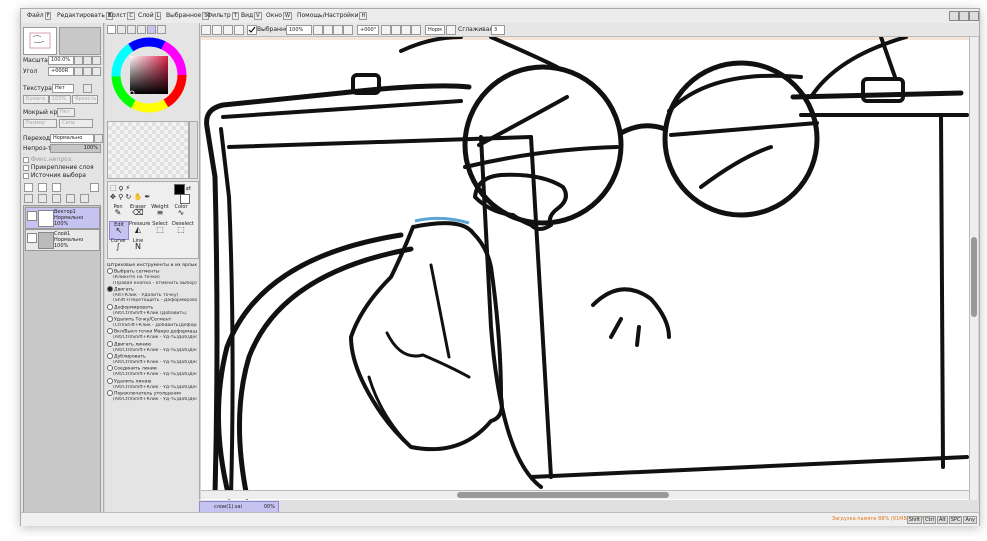 The width and height of the screenshot is (987, 541). What do you see at coordinates (416, 30) in the screenshot?
I see `flip-icon` at bounding box center [416, 30].